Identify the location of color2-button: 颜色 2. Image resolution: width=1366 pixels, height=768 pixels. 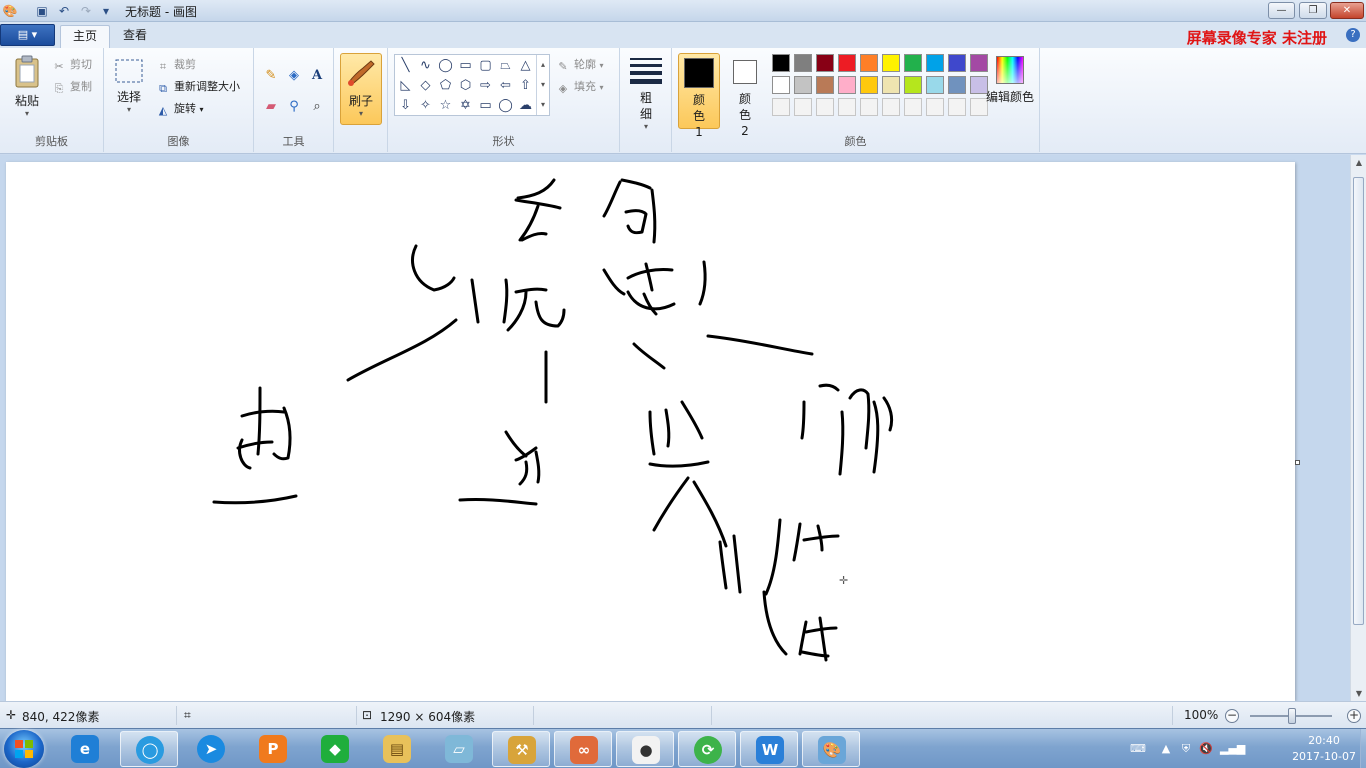
(745, 95).